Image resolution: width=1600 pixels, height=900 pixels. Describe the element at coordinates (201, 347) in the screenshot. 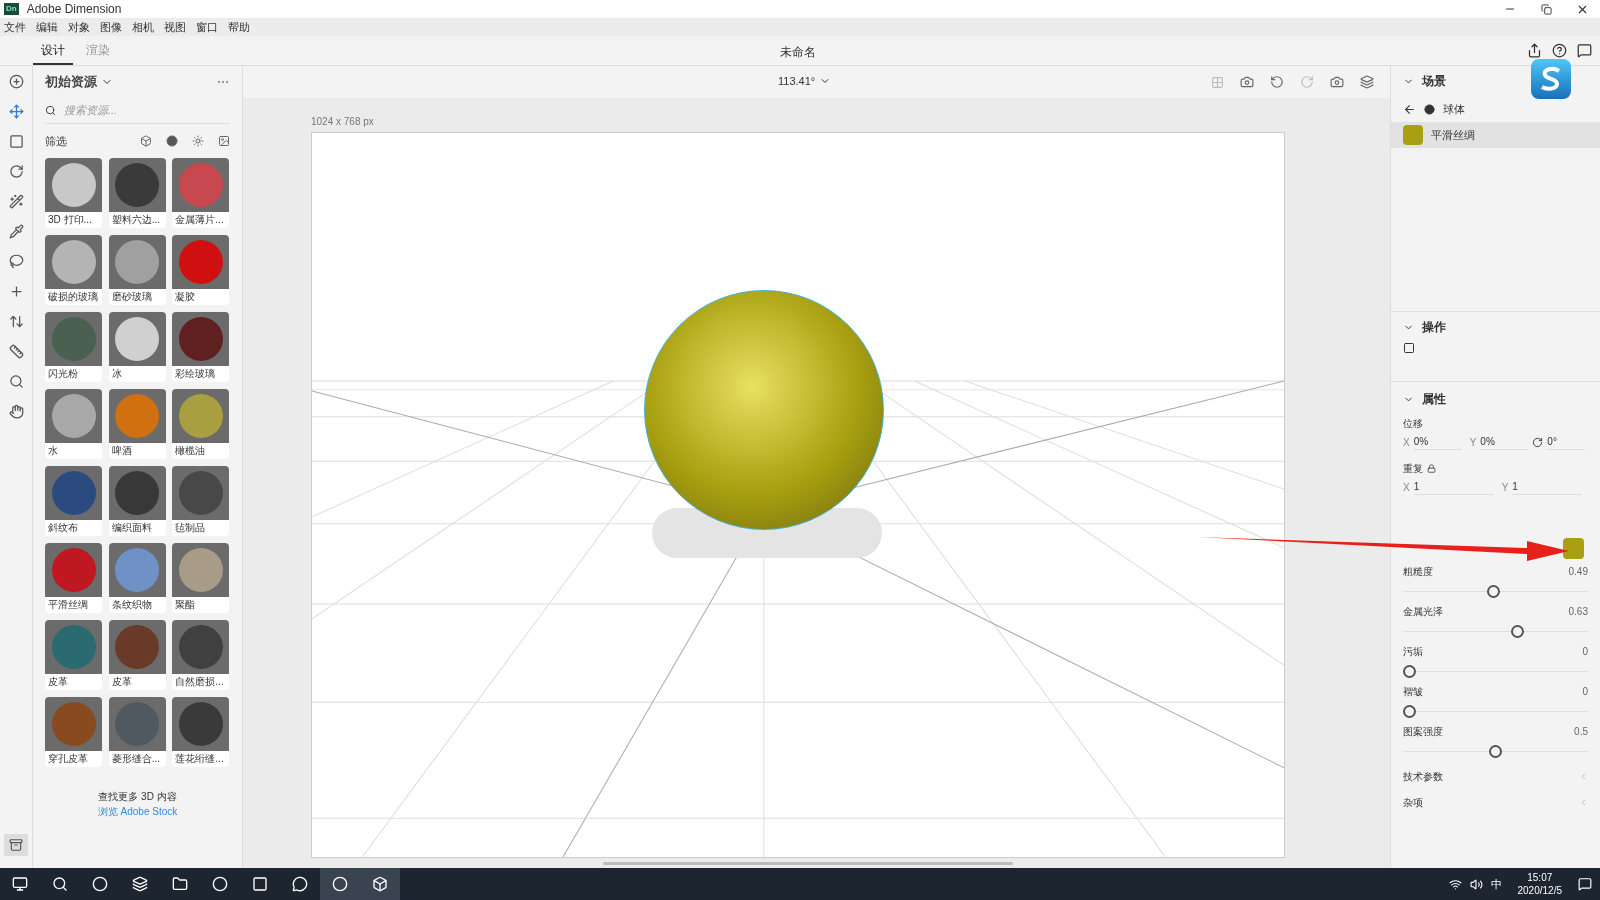

I see `material-tile: 彩绘玻璃` at that location.